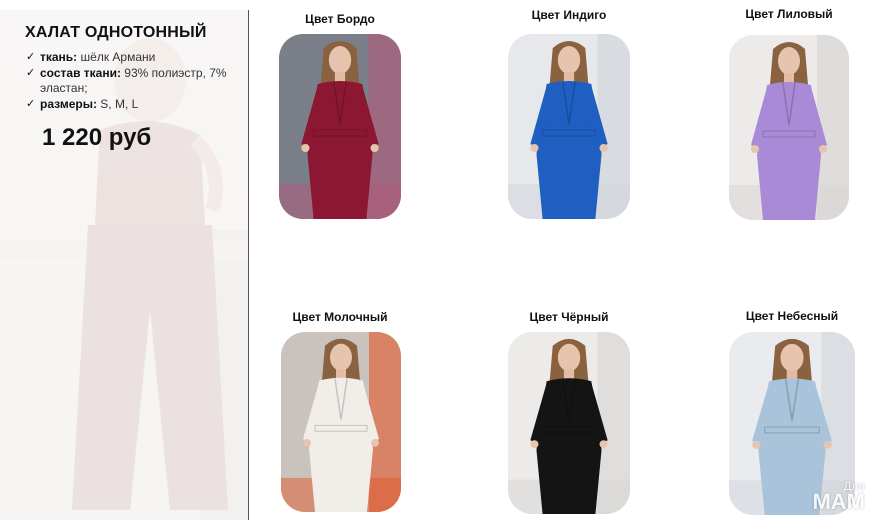 The image size is (879, 520). I want to click on spec-label: размеры:, so click(68, 103).